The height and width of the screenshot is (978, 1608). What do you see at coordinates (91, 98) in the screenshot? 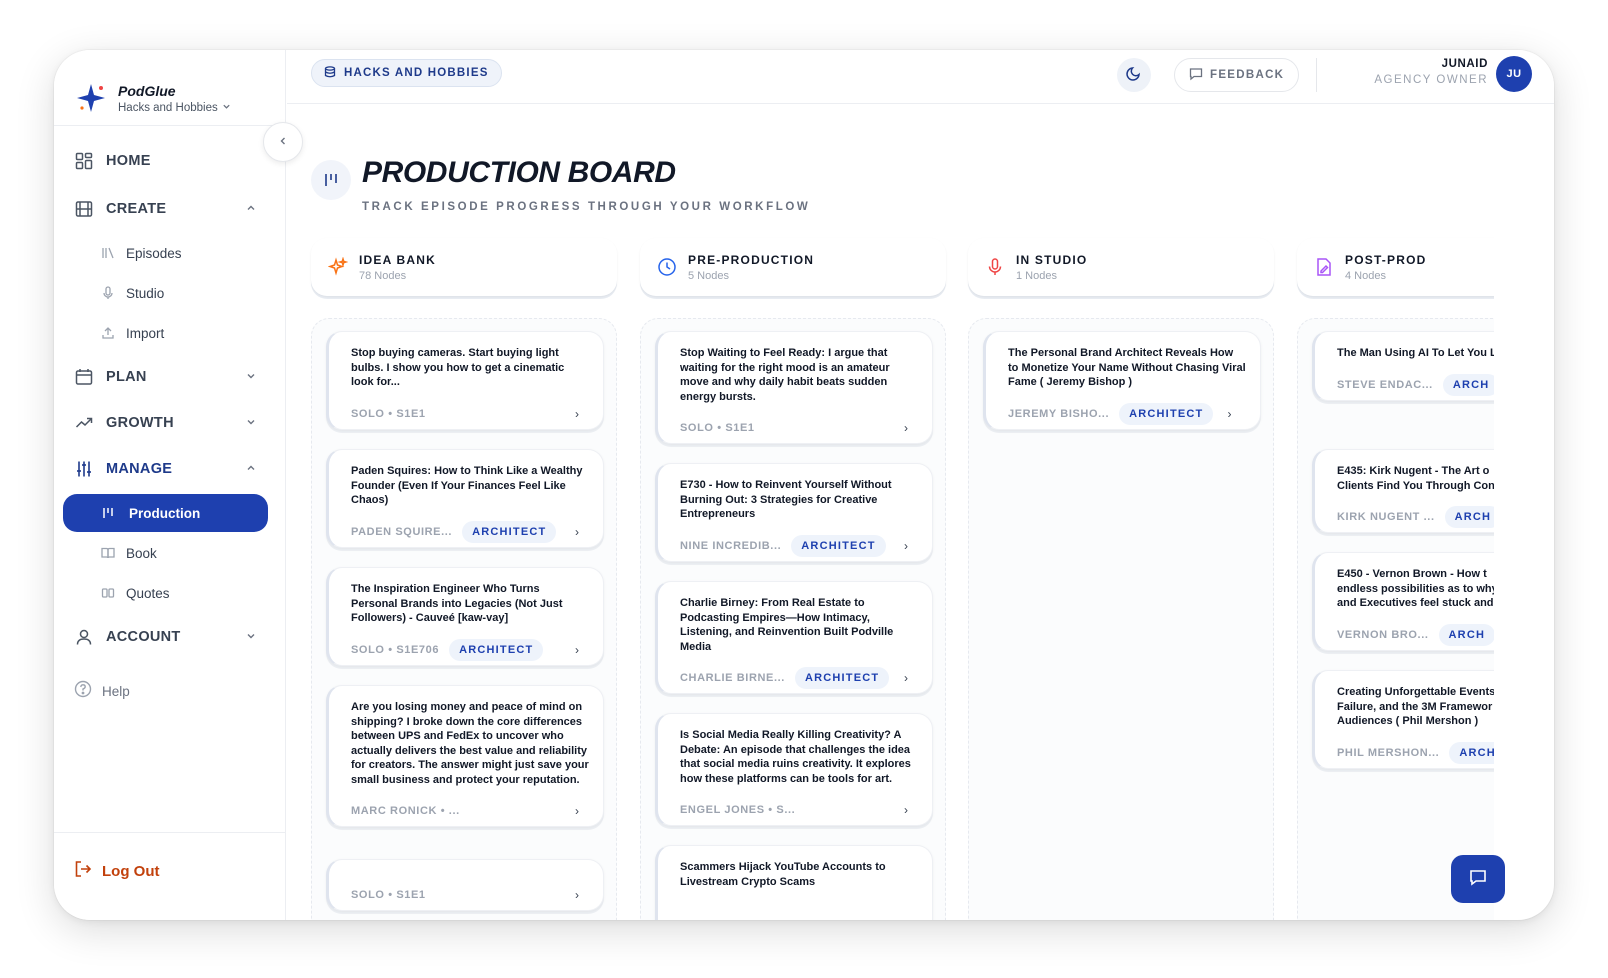
I see `podglue-logo-icon` at bounding box center [91, 98].